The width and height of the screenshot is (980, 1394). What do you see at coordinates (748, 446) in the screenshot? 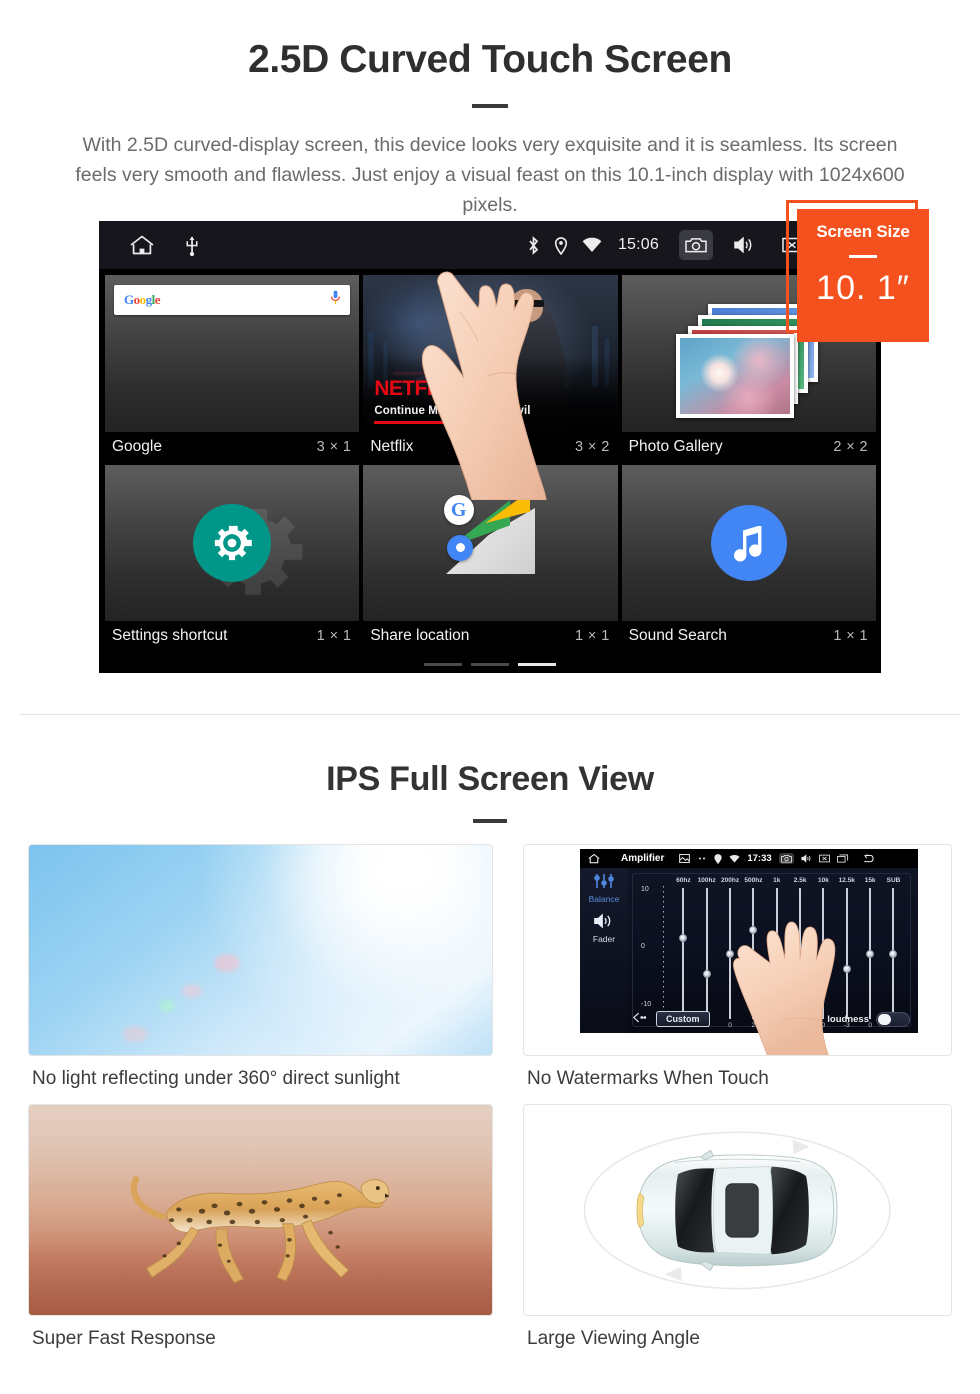
I see `widget-meta-photo-gallery: Photo Gallery 2 × 2` at bounding box center [748, 446].